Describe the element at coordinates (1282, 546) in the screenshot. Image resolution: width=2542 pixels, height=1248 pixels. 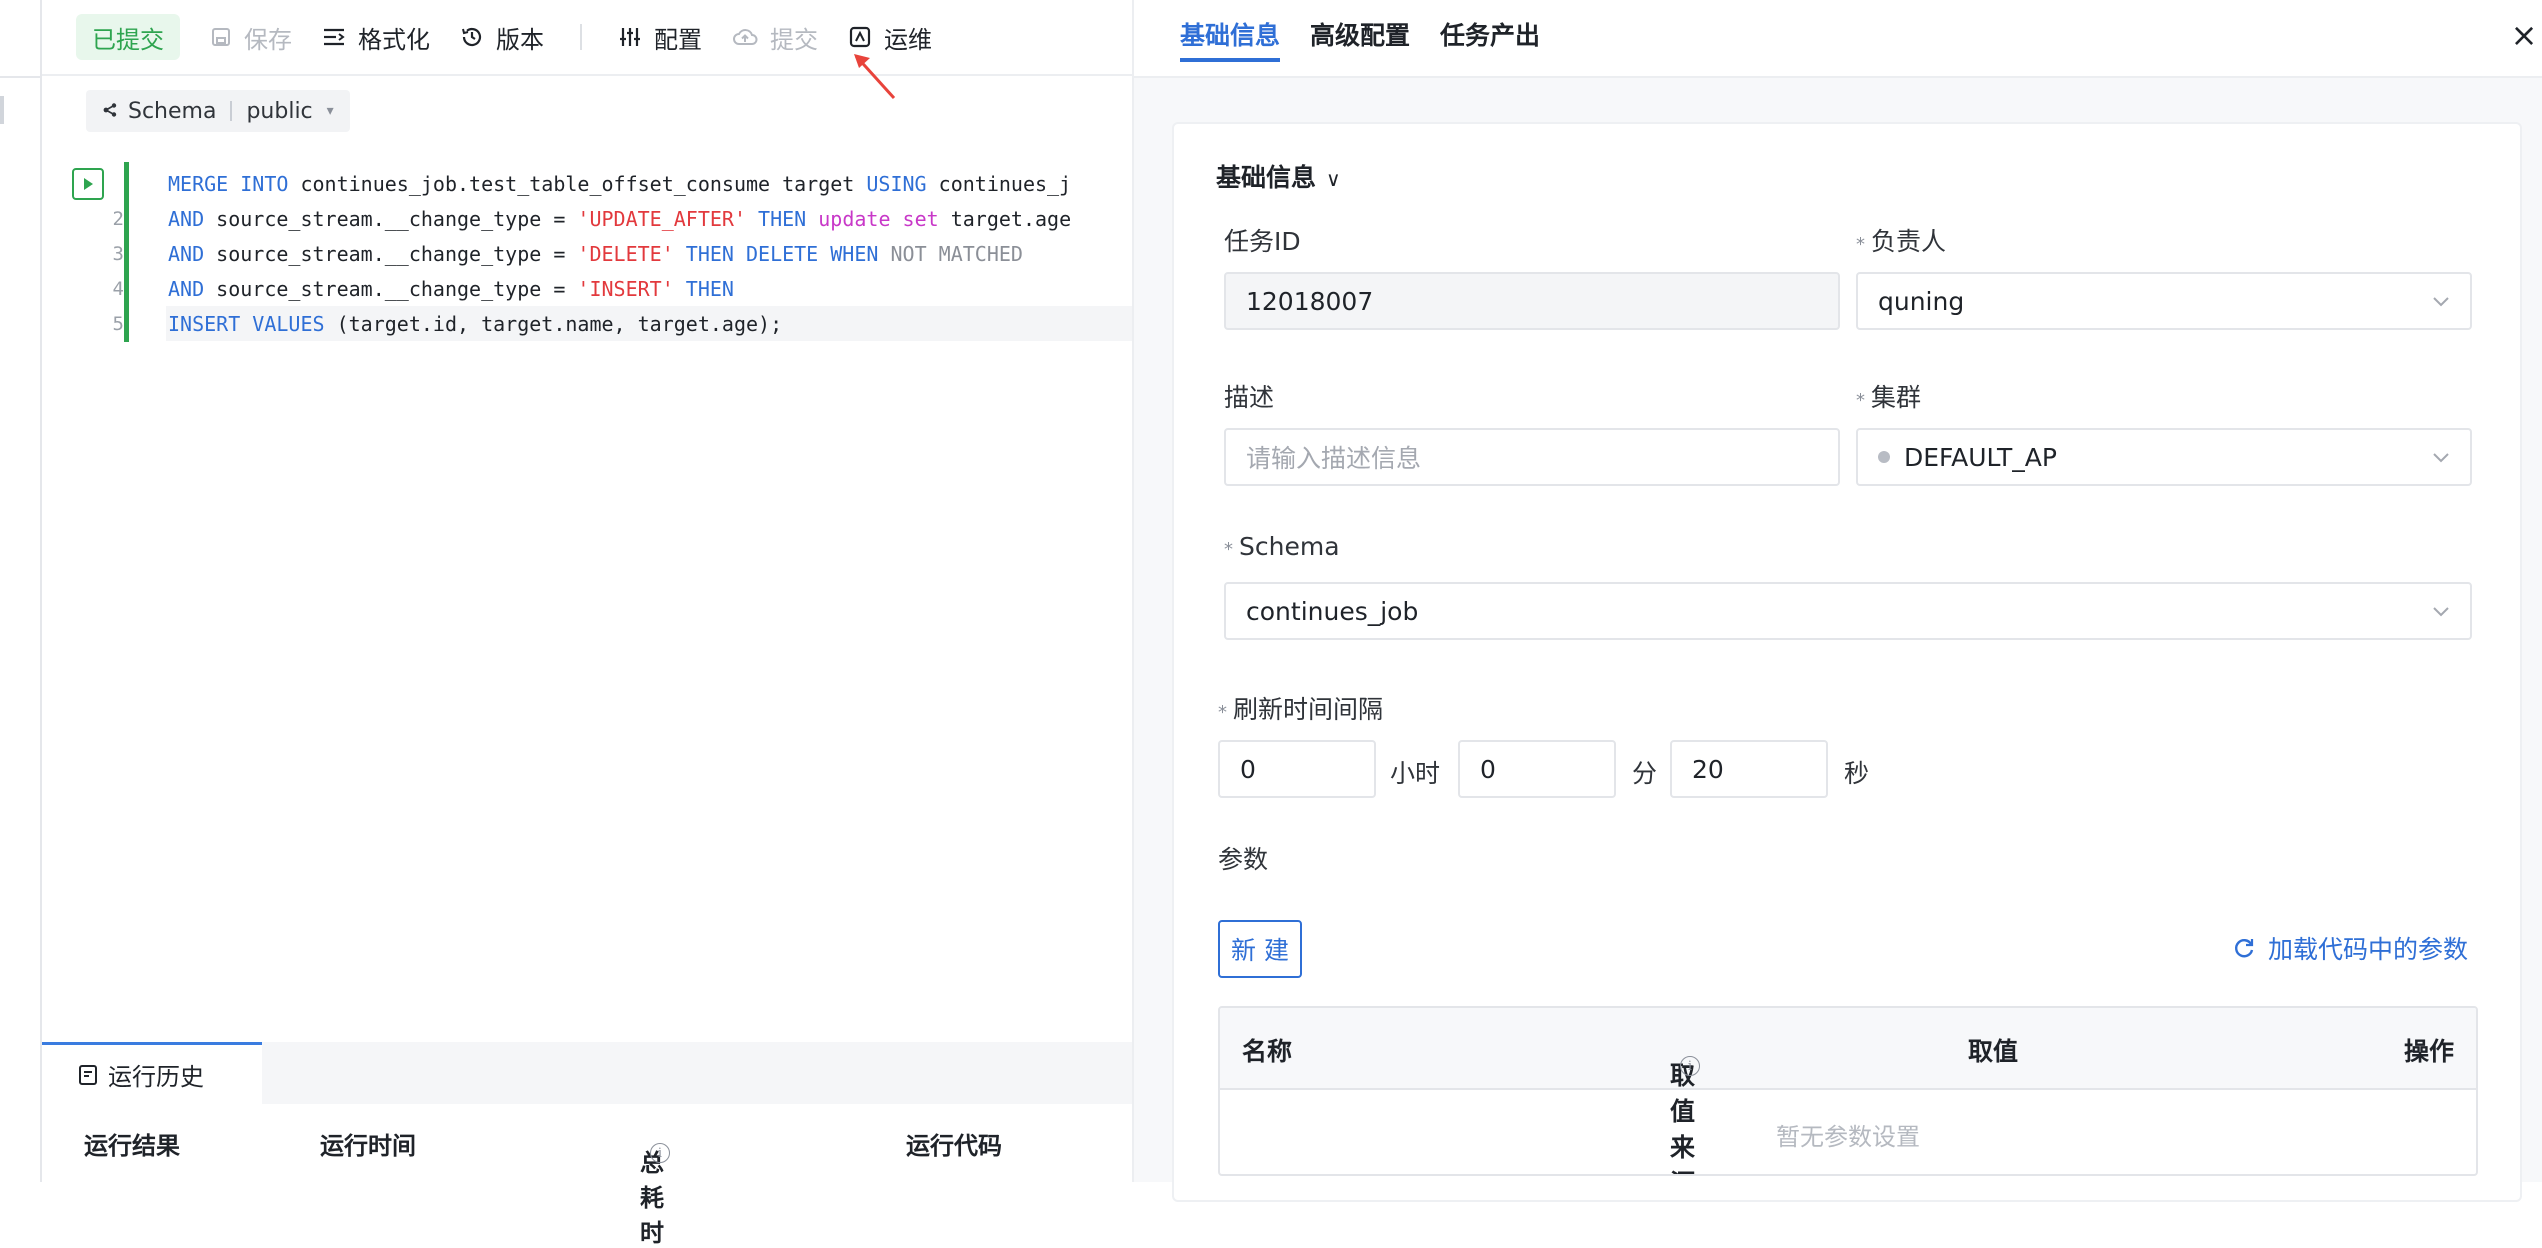
I see `schema-label: * Schema` at that location.